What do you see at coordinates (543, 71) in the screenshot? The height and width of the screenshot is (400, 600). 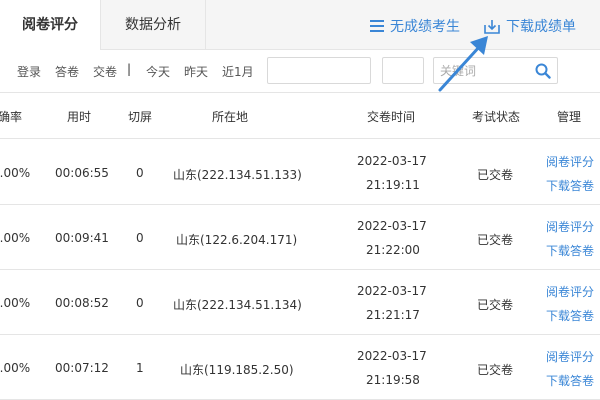 I see `search-icon` at bounding box center [543, 71].